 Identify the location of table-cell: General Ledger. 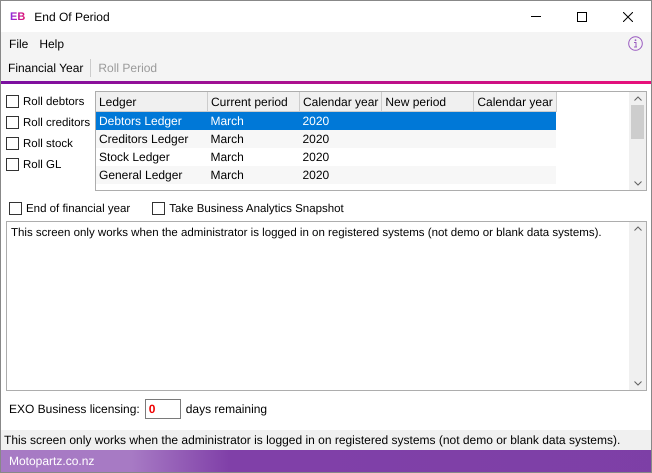
(152, 175).